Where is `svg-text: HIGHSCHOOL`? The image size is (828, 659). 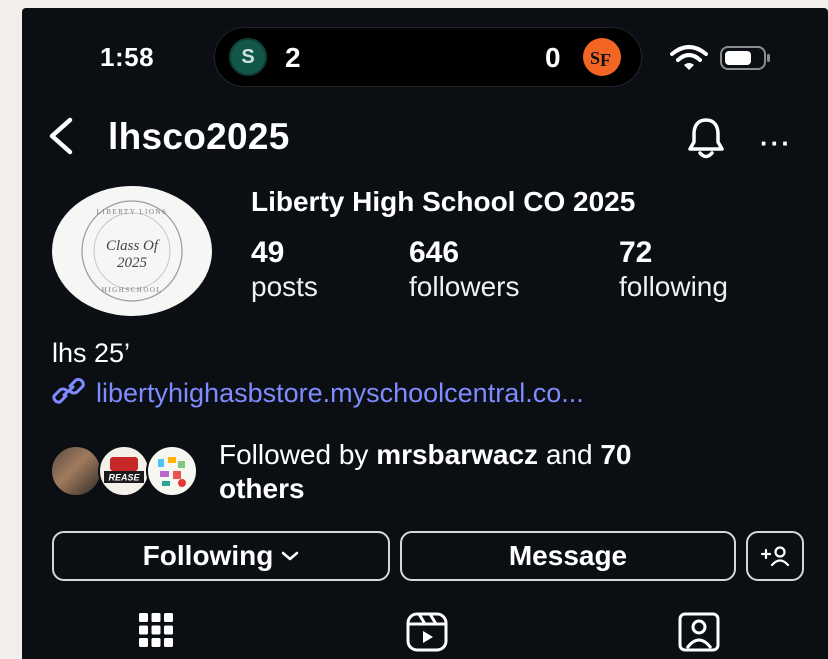 svg-text: HIGHSCHOOL is located at coordinates (132, 290).